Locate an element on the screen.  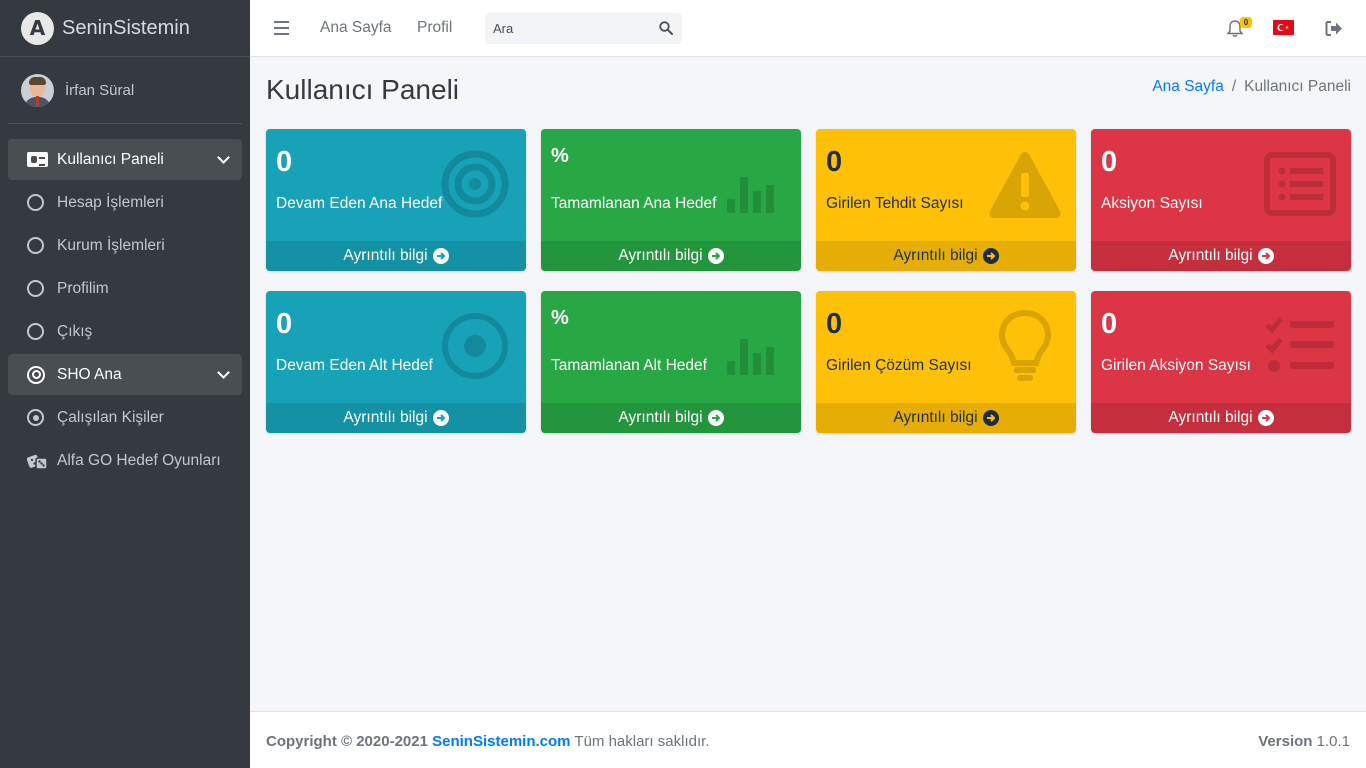
menu-toggle-icon is located at coordinates (281, 28).